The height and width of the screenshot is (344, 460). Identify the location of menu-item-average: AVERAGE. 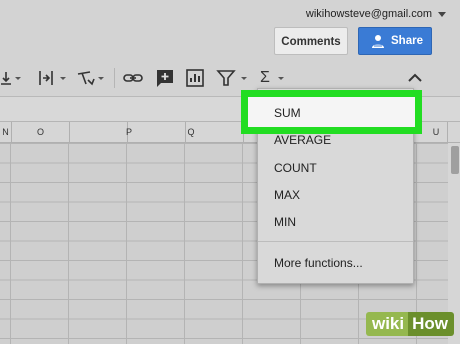
(302, 140).